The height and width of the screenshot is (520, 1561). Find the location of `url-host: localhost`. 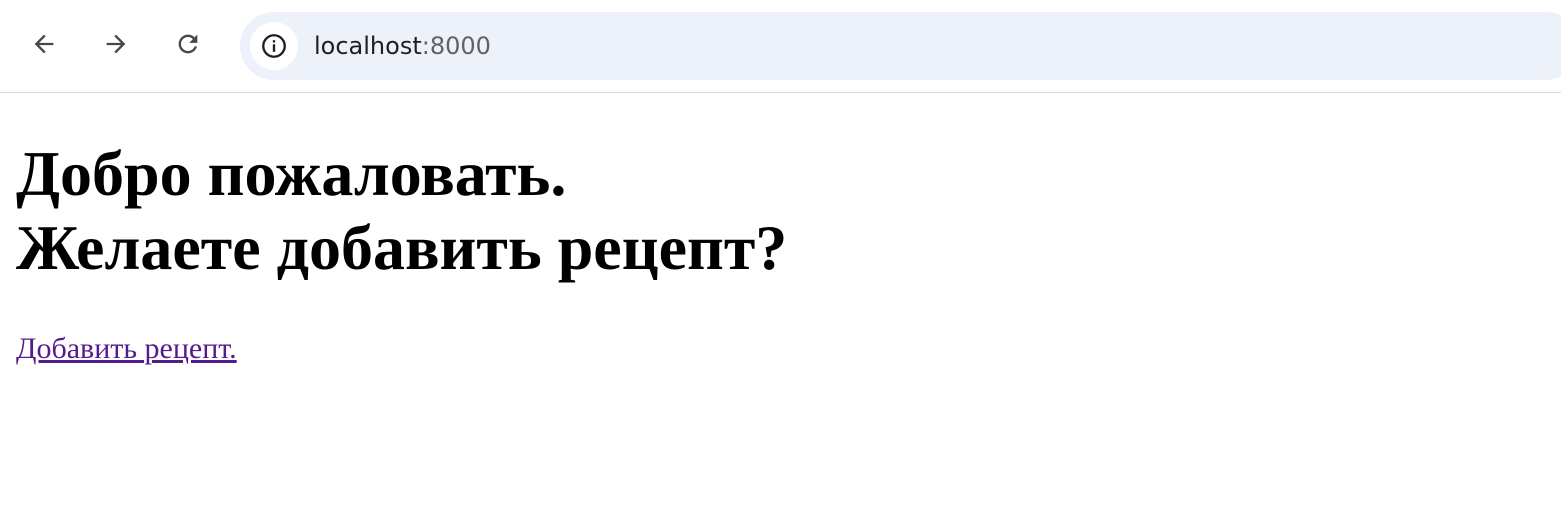

url-host: localhost is located at coordinates (368, 46).